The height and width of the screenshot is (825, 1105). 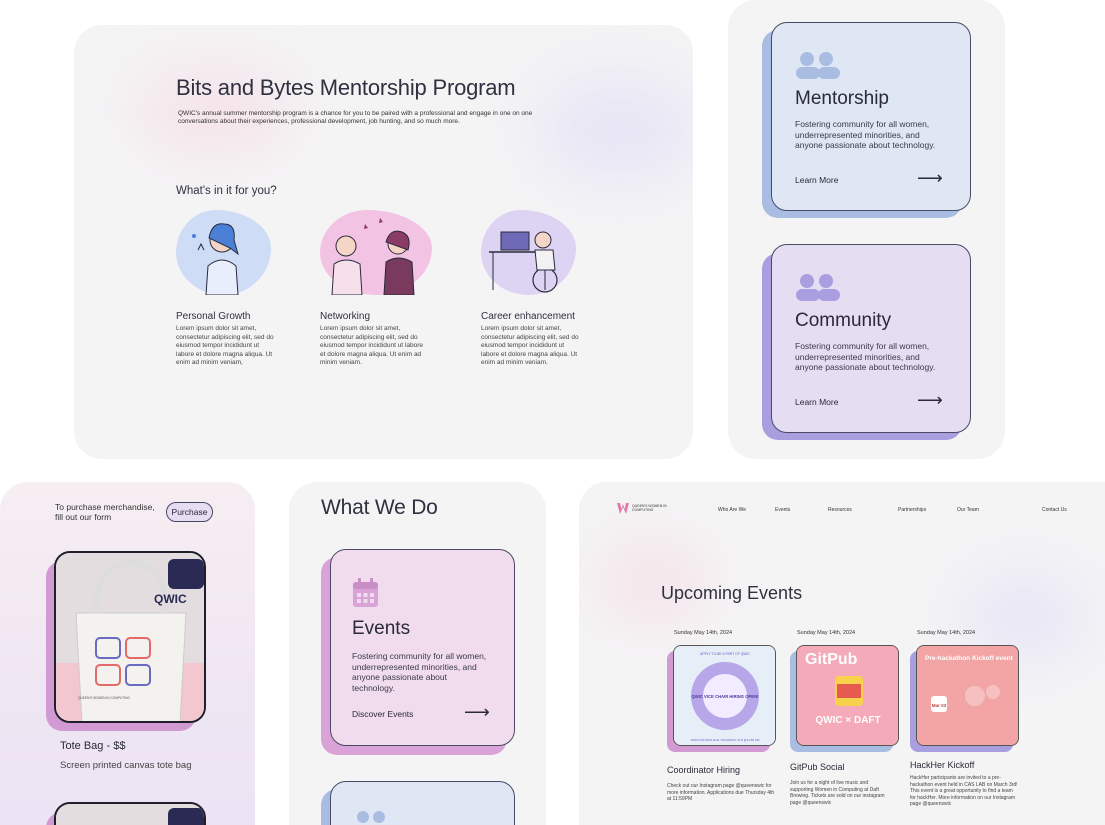 I want to click on nav-who-are-we: Who Are We, so click(x=732, y=510).